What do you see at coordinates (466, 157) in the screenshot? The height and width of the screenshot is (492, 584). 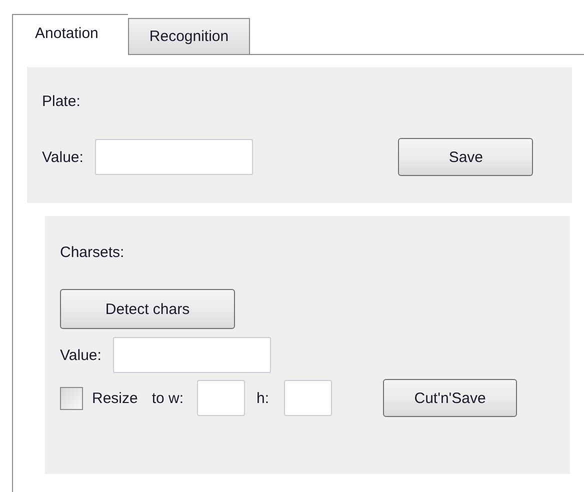 I see `save-button: Save` at bounding box center [466, 157].